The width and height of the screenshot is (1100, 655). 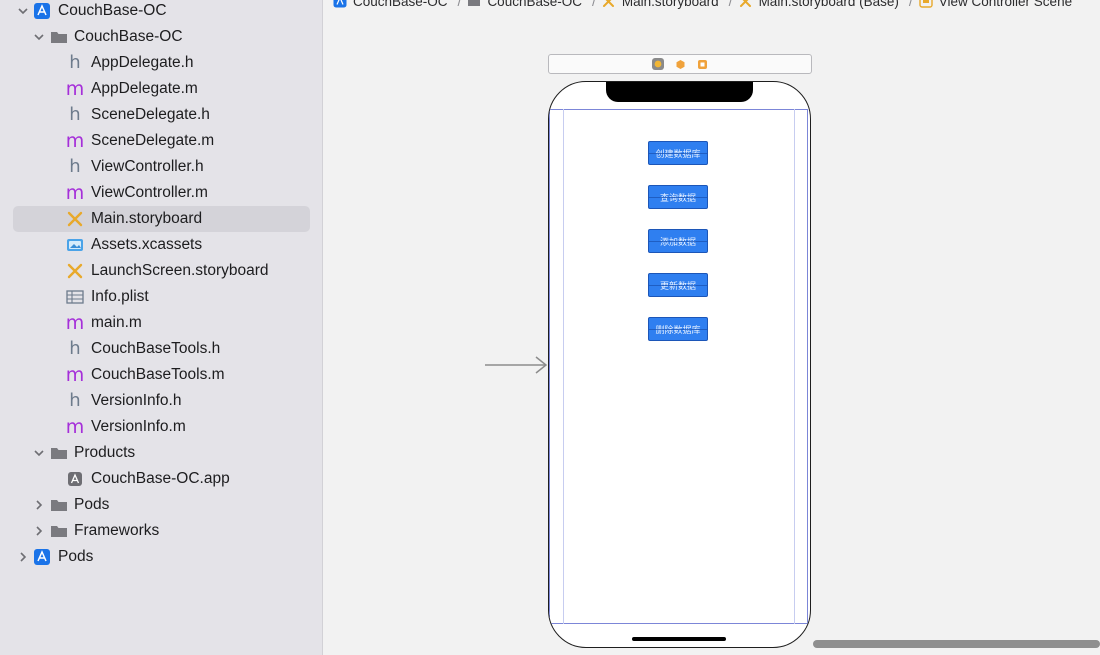 I want to click on update-data-button: 更新数据, so click(x=678, y=285).